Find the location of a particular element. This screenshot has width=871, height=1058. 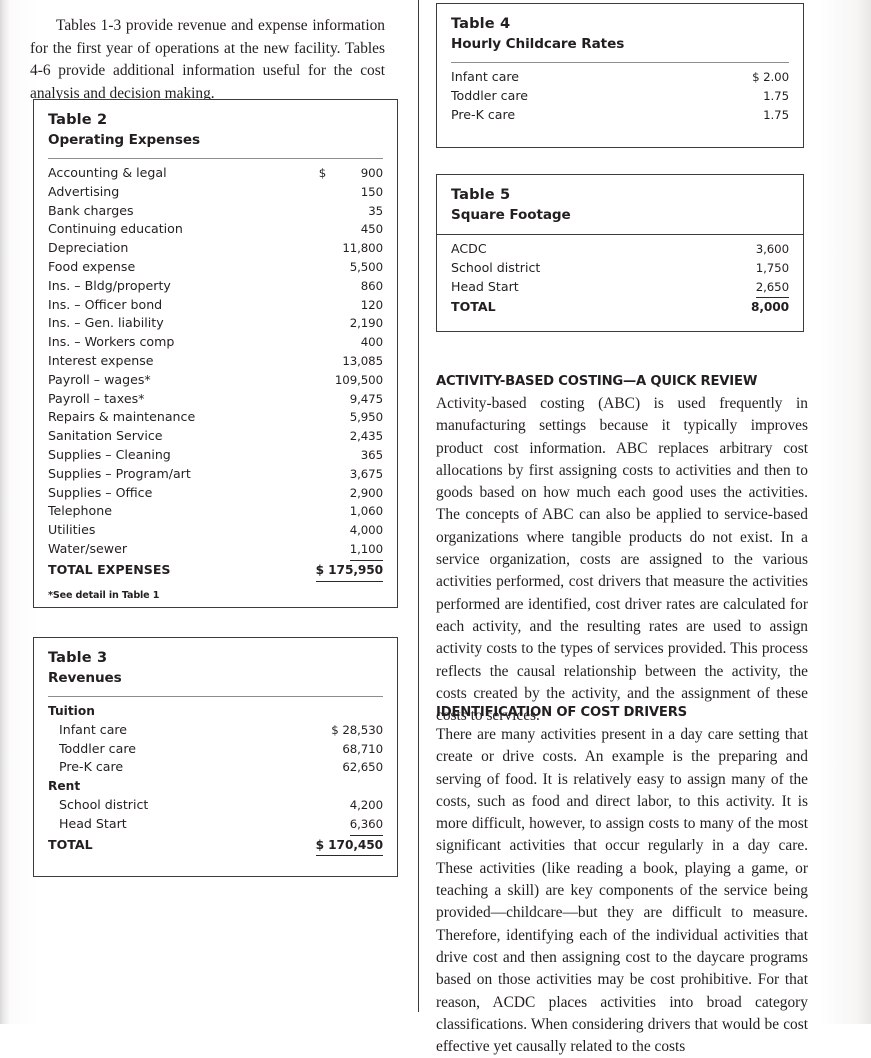

row-value: 1,750 is located at coordinates (772, 267).